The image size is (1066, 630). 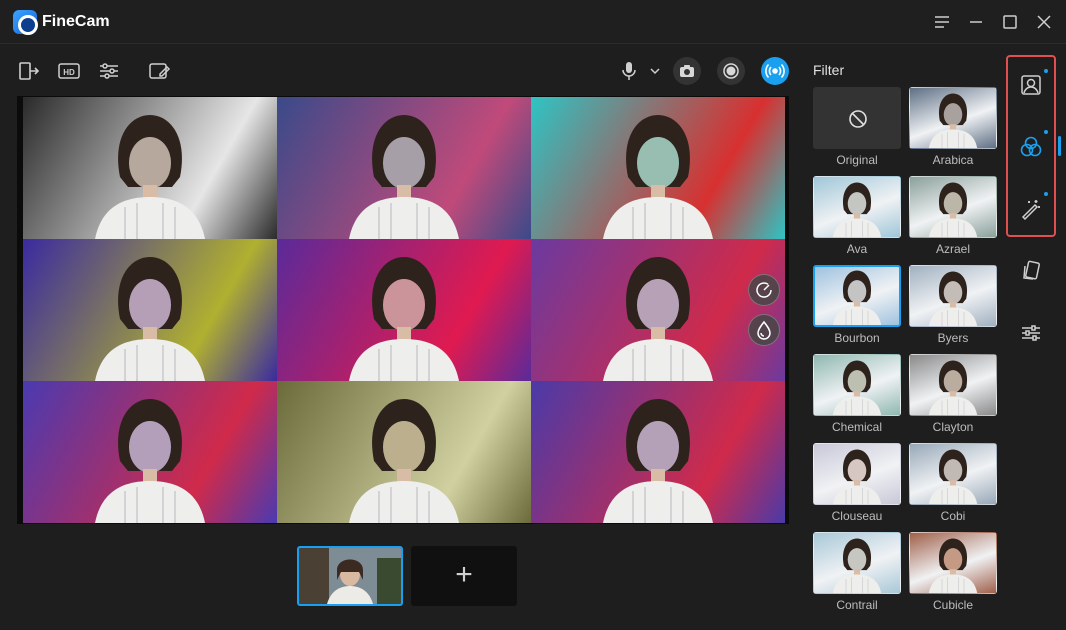 I want to click on maximize-button, so click(x=1010, y=22).